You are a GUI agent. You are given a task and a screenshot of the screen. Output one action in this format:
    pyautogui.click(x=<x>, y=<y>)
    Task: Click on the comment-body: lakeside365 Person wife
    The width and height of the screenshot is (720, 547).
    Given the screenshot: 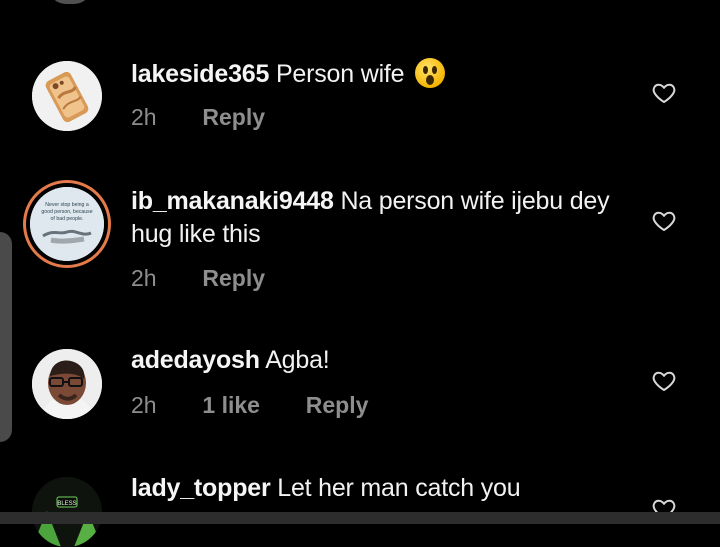 What is the action you would take?
    pyautogui.click(x=378, y=74)
    